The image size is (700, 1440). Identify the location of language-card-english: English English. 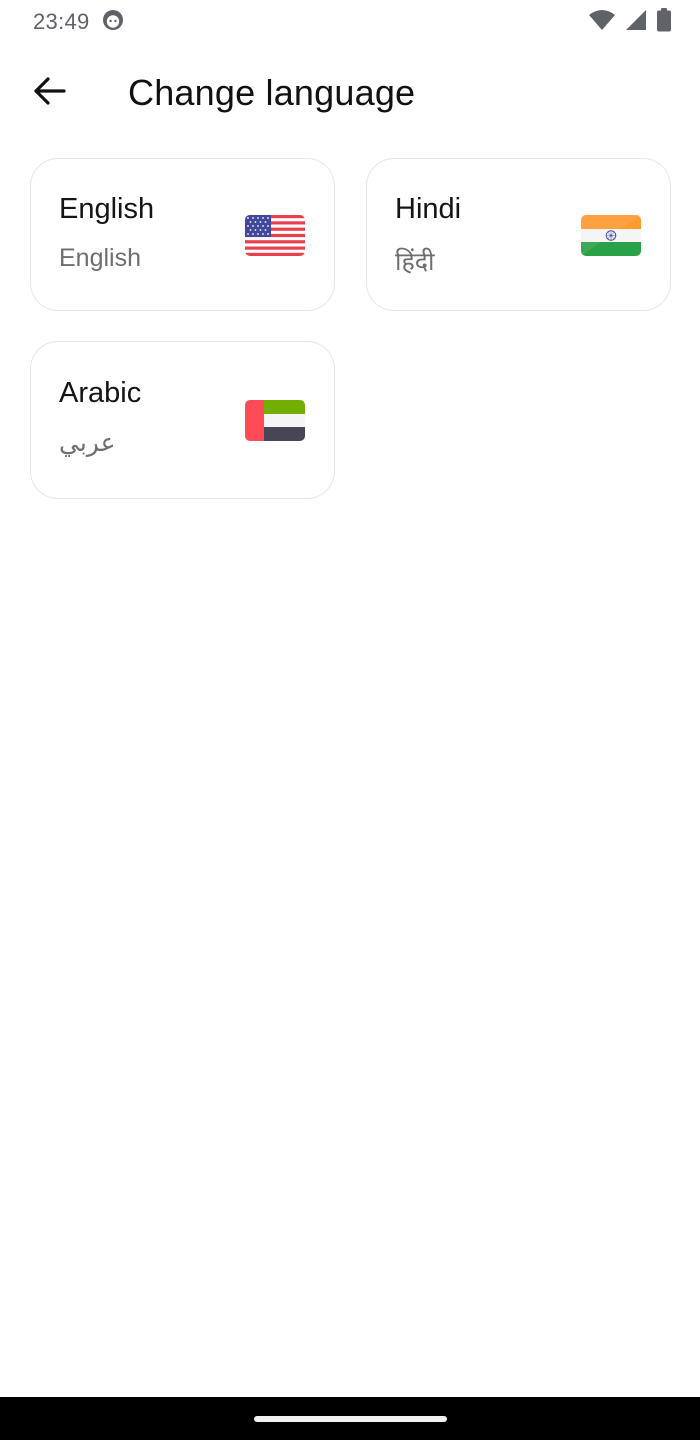
(182, 234).